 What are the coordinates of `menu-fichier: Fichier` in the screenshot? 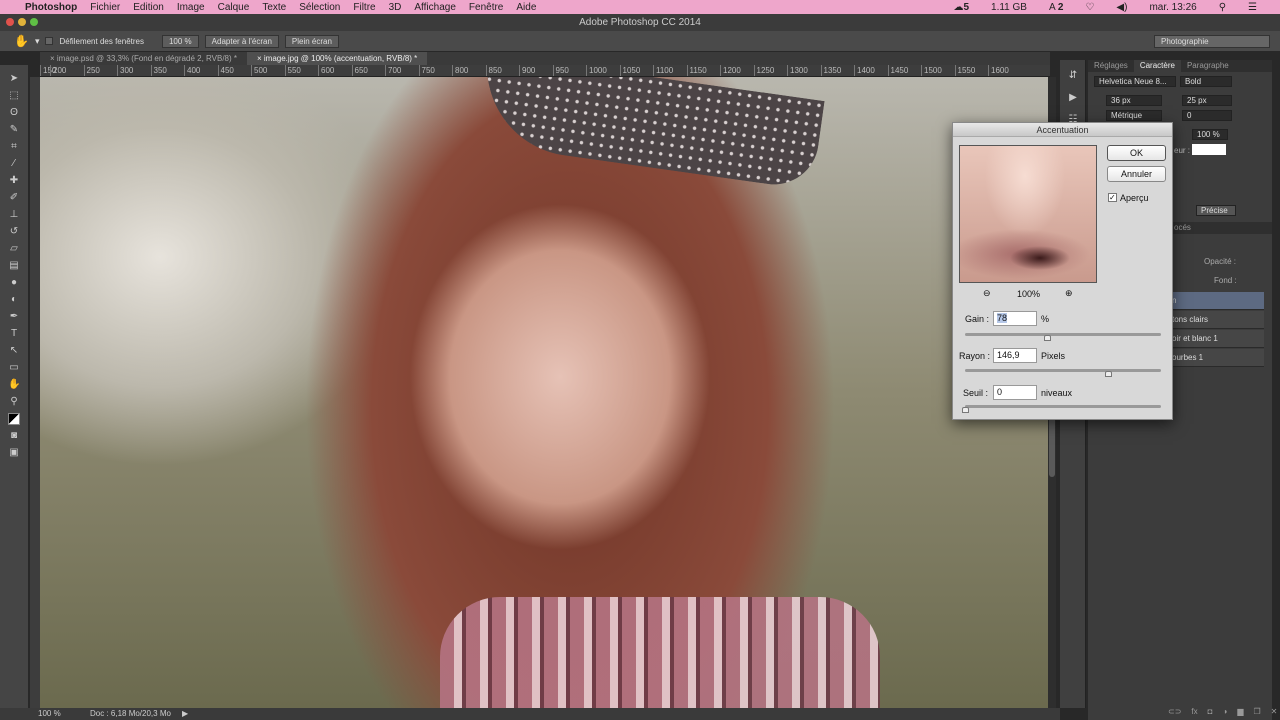 It's located at (105, 7).